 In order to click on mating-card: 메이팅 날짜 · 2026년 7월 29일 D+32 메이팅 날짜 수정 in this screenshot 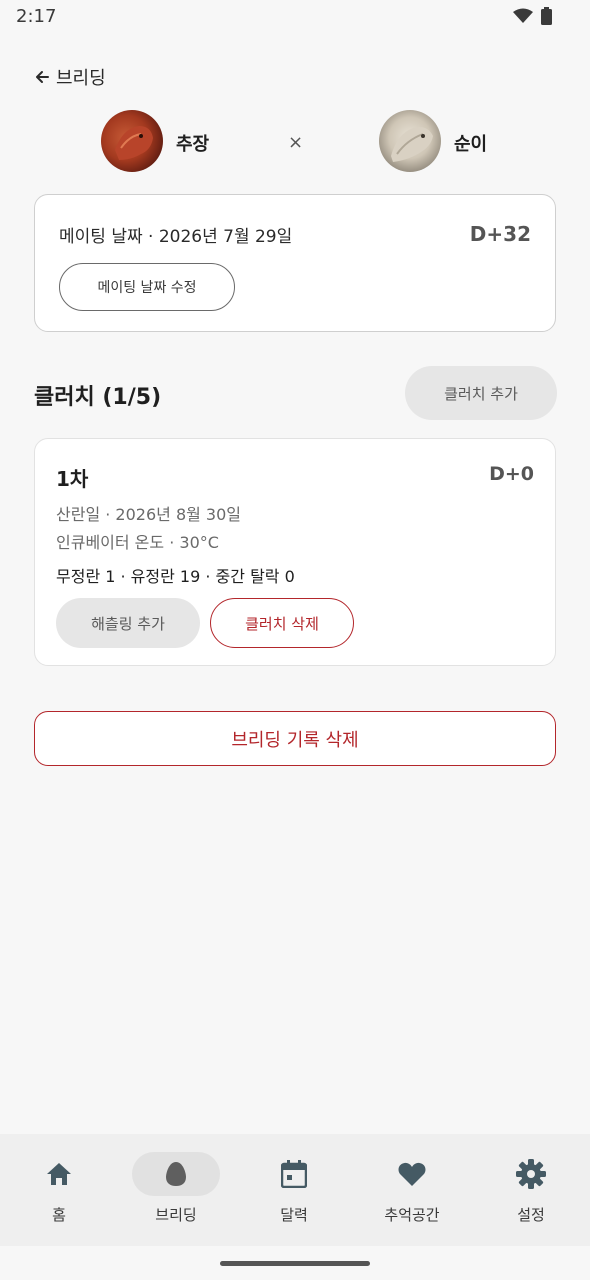, I will do `click(295, 263)`.